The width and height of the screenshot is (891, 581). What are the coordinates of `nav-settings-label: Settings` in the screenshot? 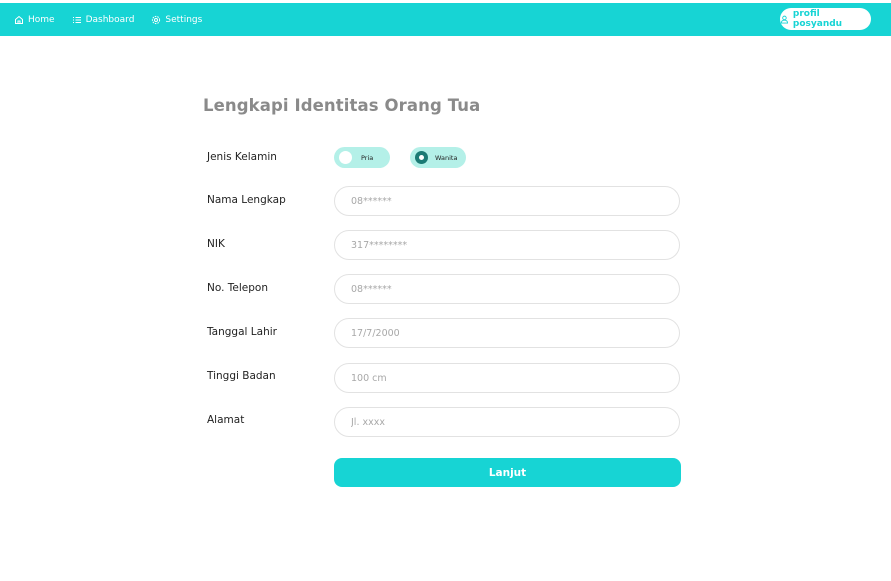 It's located at (184, 19).